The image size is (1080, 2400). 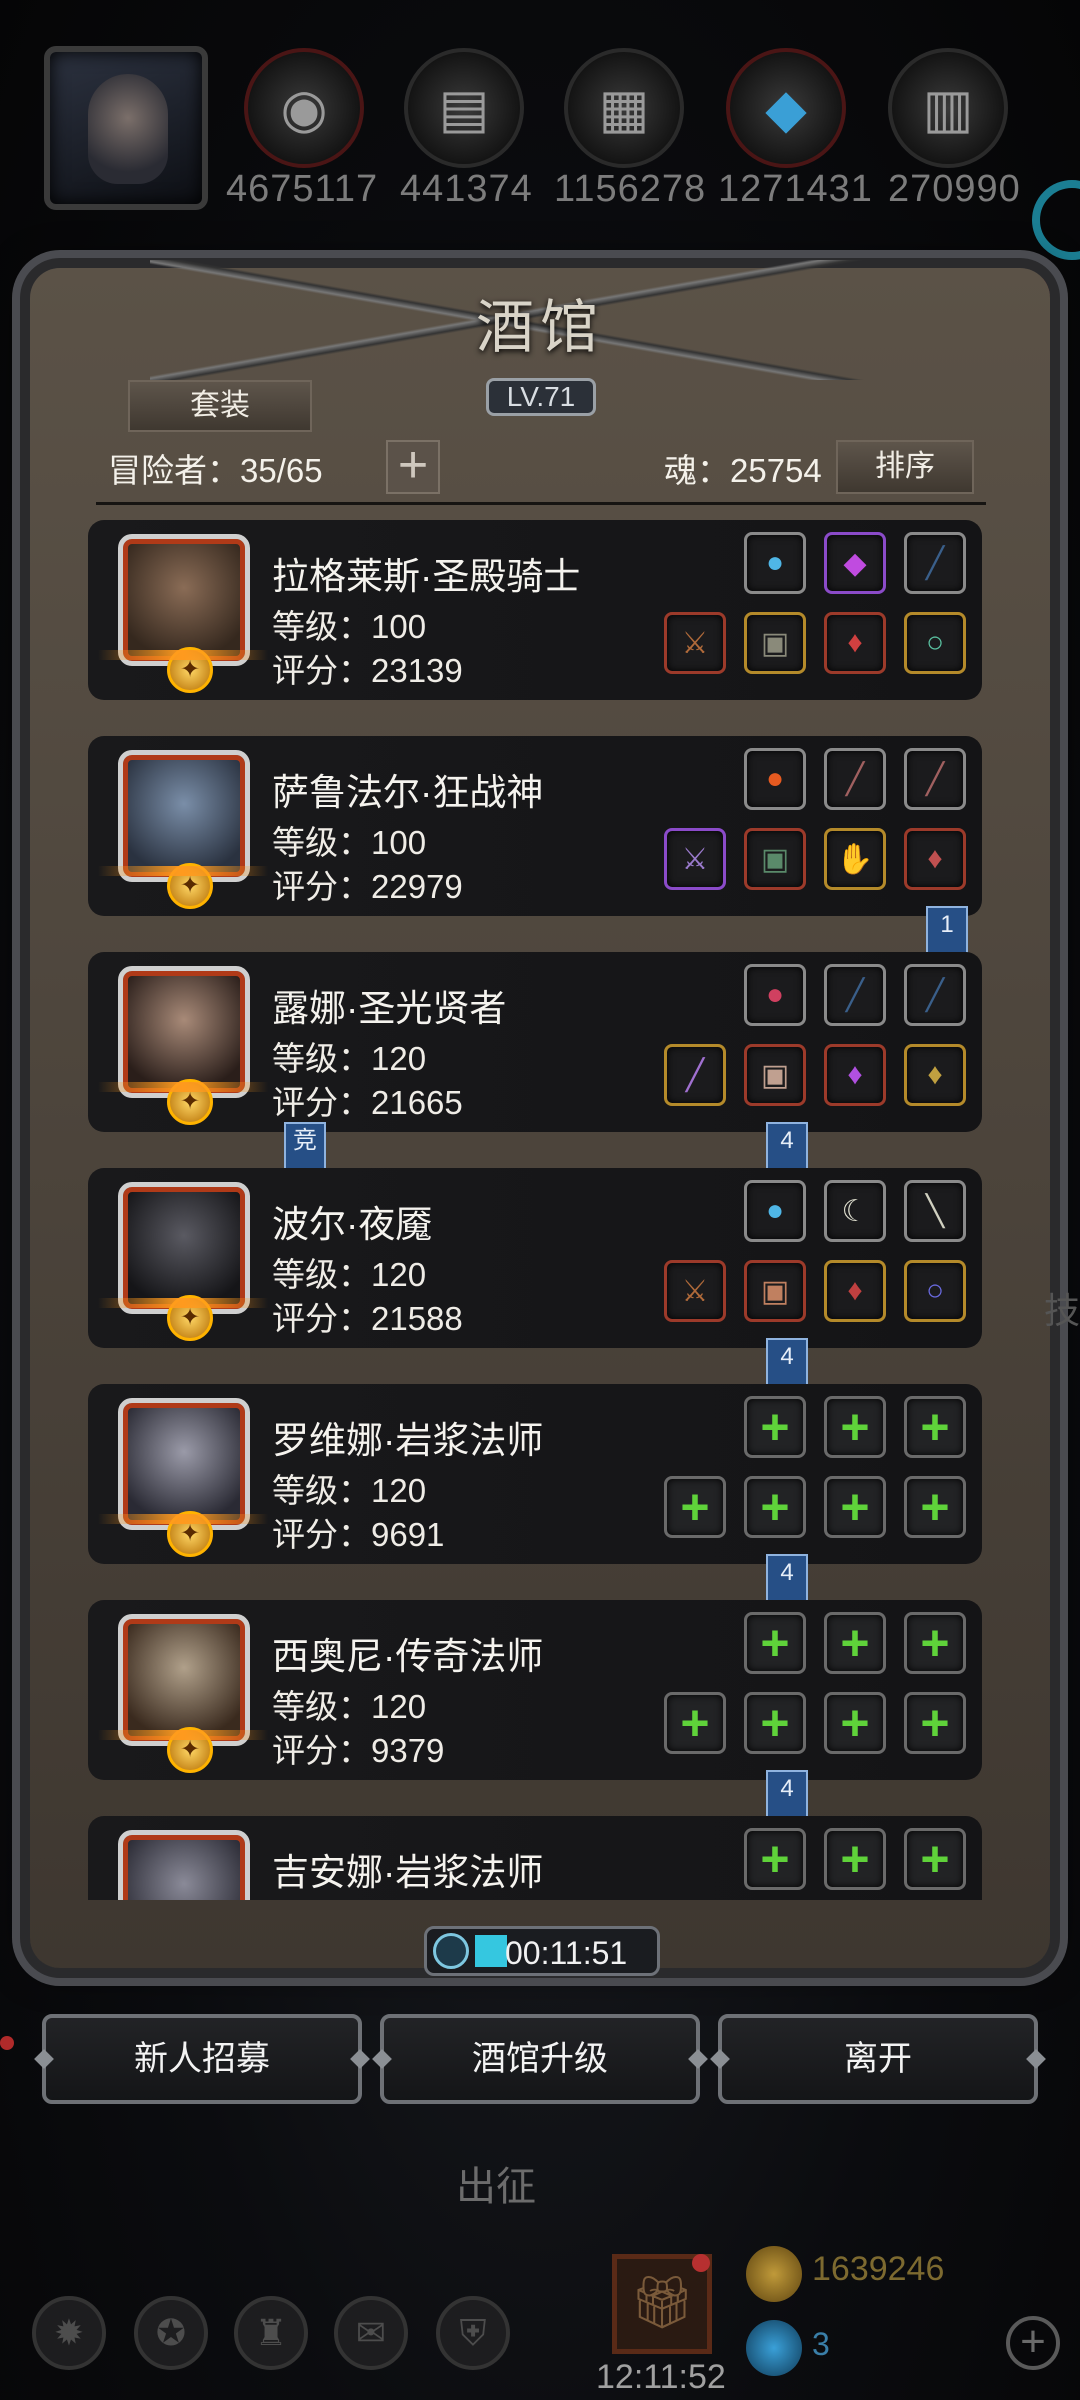 What do you see at coordinates (905, 467) in the screenshot?
I see `sort-button: 排序` at bounding box center [905, 467].